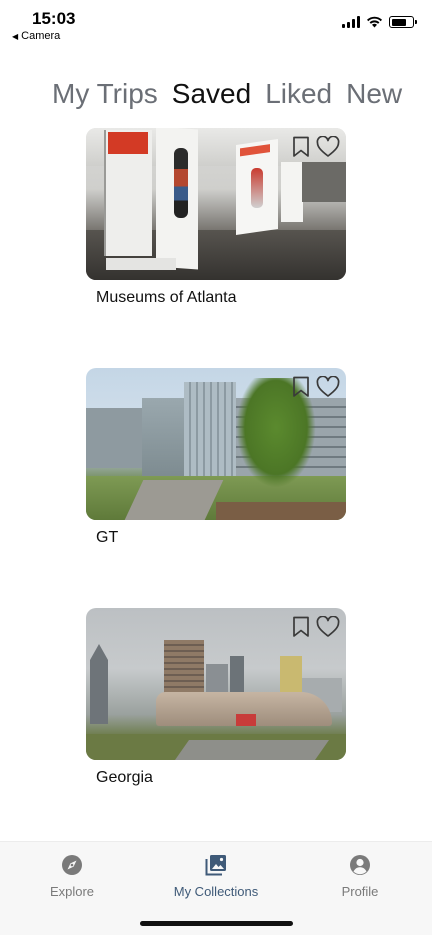 The height and width of the screenshot is (935, 432). I want to click on collection-card: Georgia, so click(216, 697).